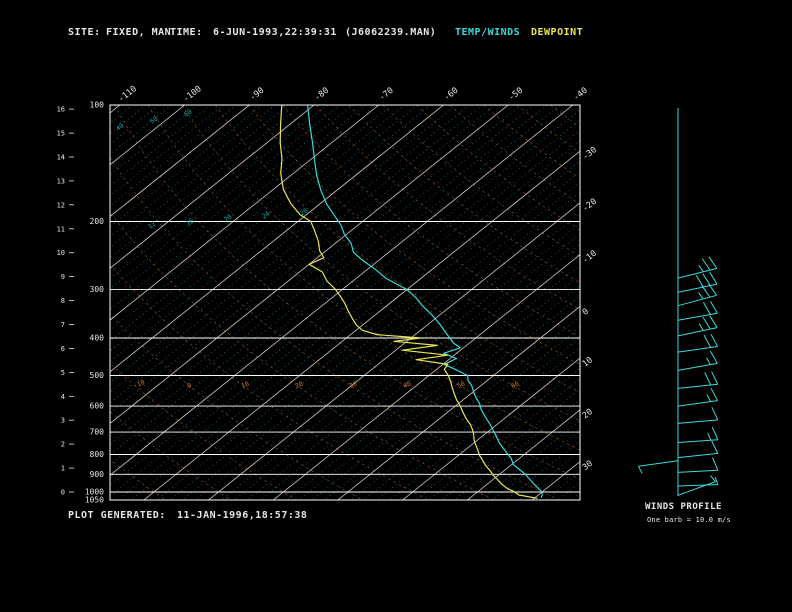  What do you see at coordinates (94, 500) in the screenshot?
I see `svg-text: 1050` at bounding box center [94, 500].